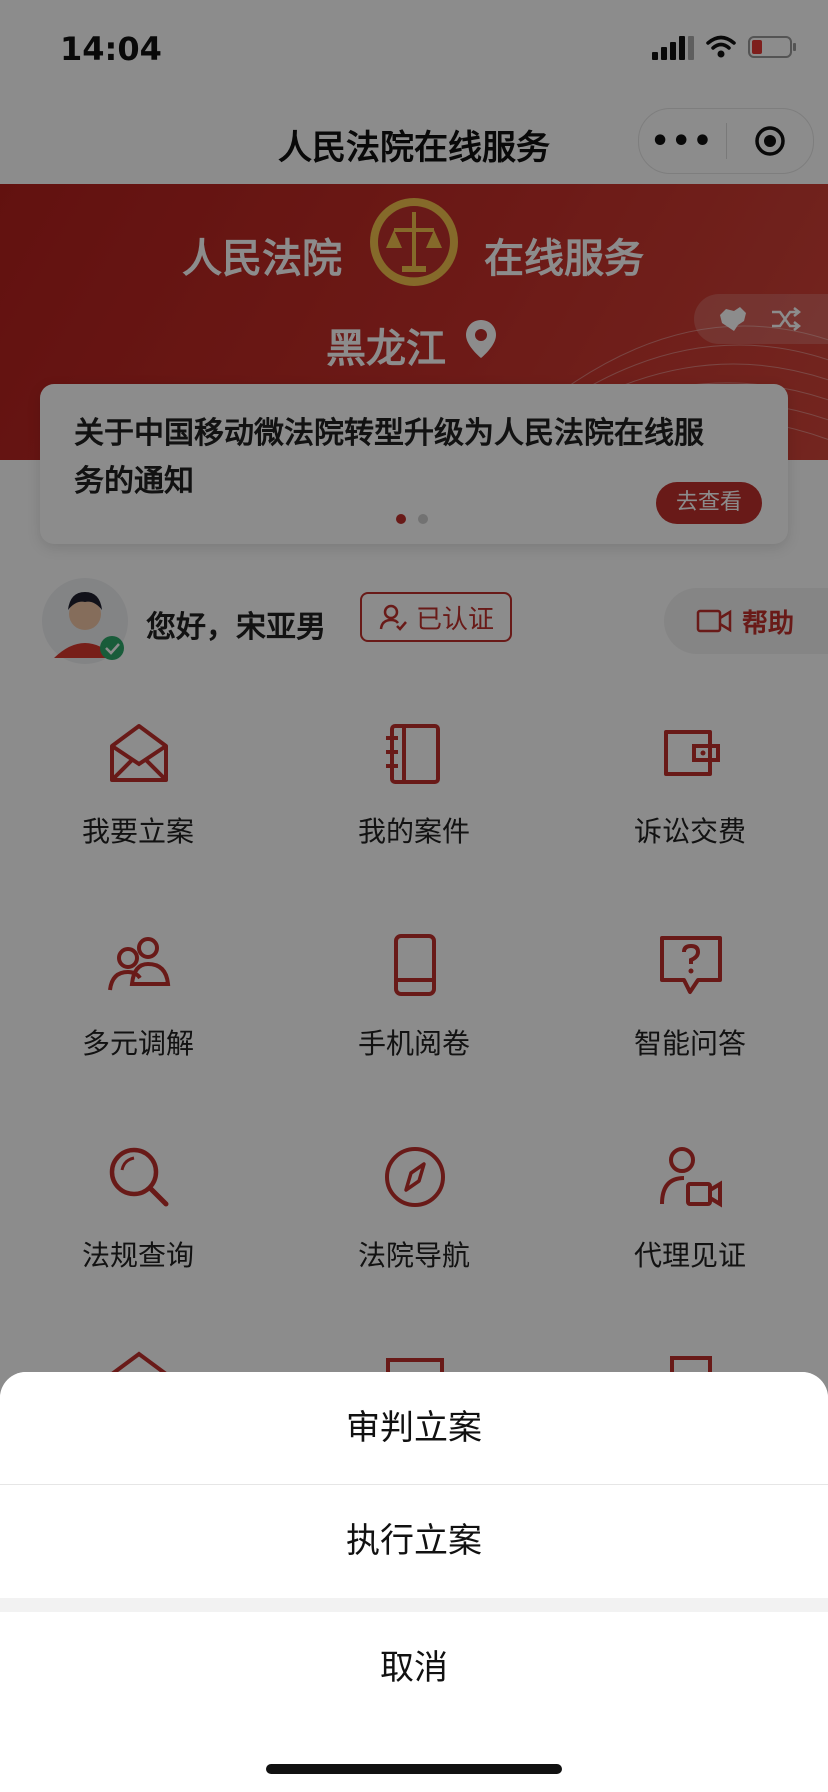  I want to click on cancel-button: 取消, so click(414, 1668).